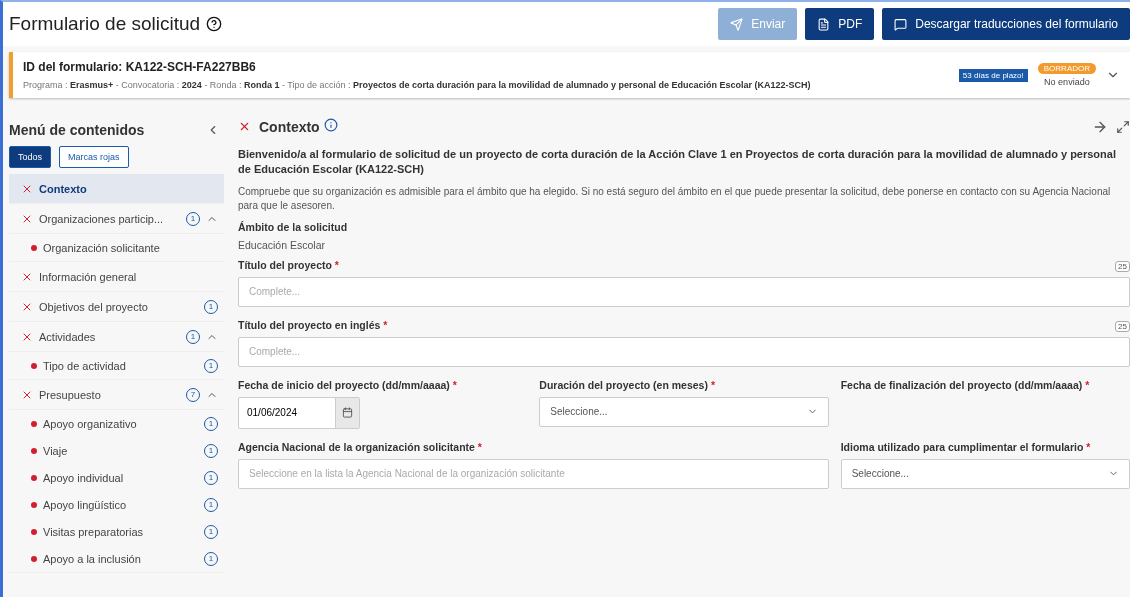 This screenshot has height=597, width=1130. What do you see at coordinates (966, 446) in the screenshot?
I see `field-label: Idioma utilizado para cumplimentar el formulario *` at bounding box center [966, 446].